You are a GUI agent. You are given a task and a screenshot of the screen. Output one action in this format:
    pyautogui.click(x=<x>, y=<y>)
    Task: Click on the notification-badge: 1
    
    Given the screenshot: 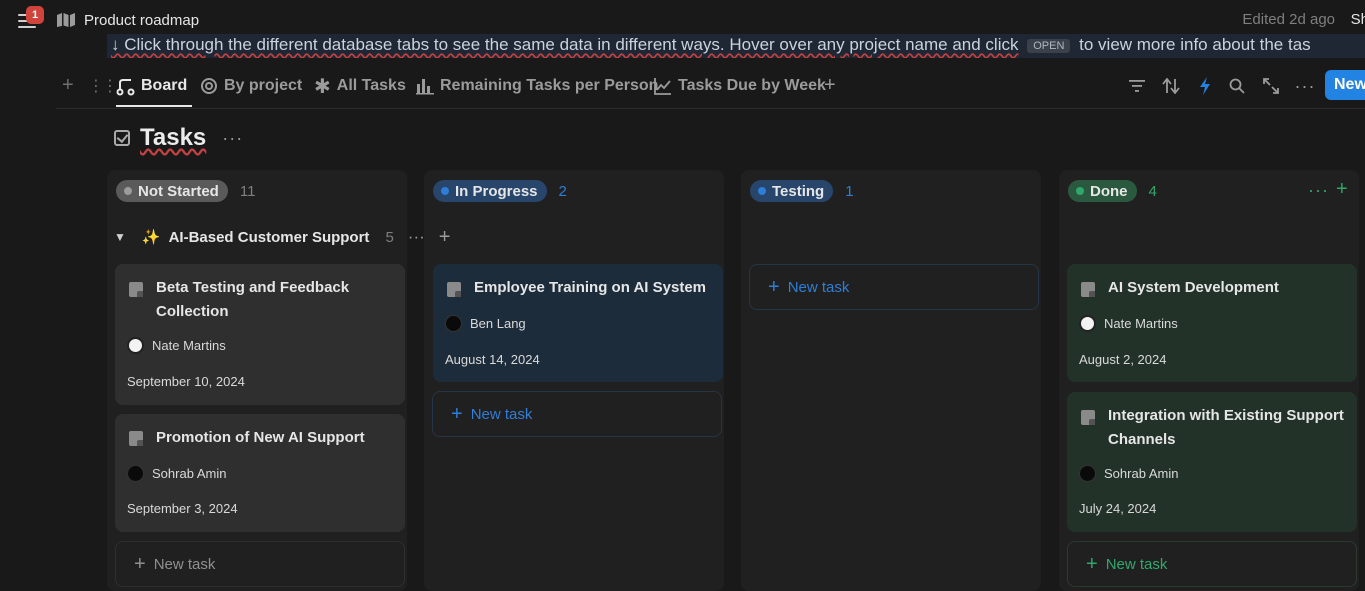 What is the action you would take?
    pyautogui.click(x=35, y=15)
    